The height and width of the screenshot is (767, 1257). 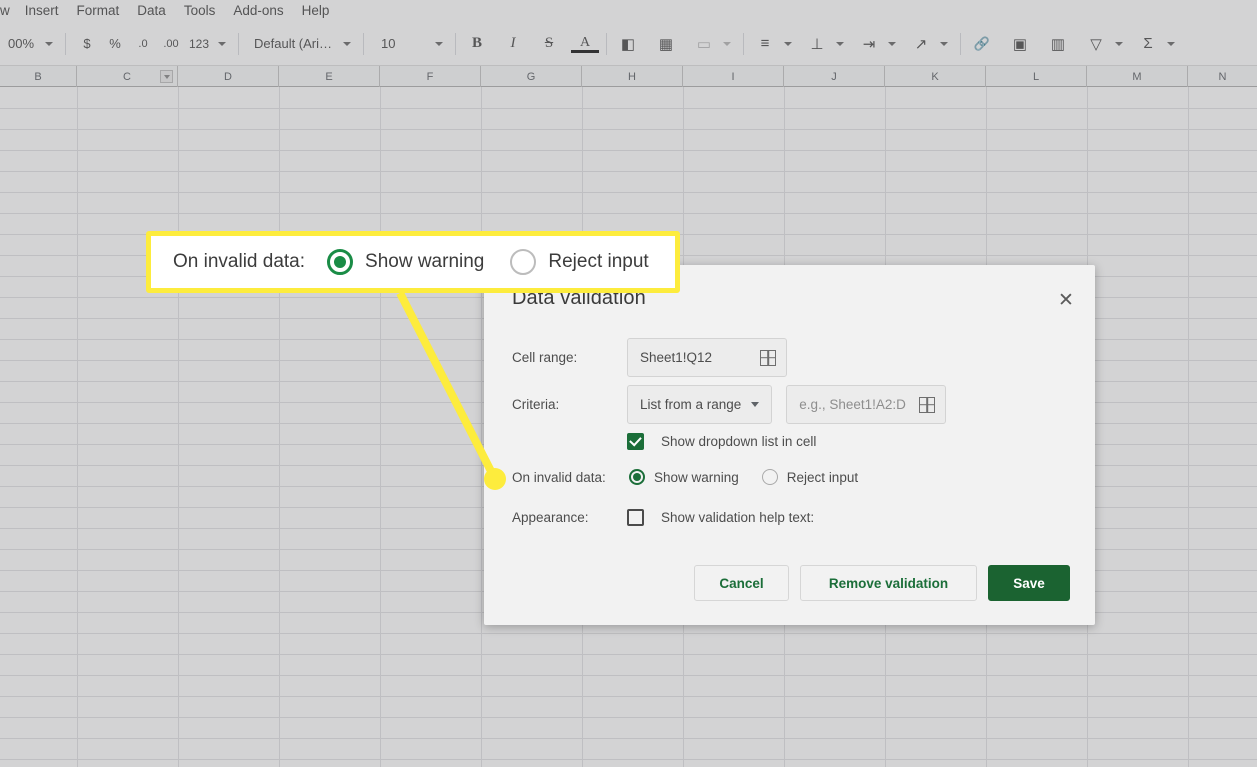 I want to click on show-dropdown-checkbox, so click(x=635, y=441).